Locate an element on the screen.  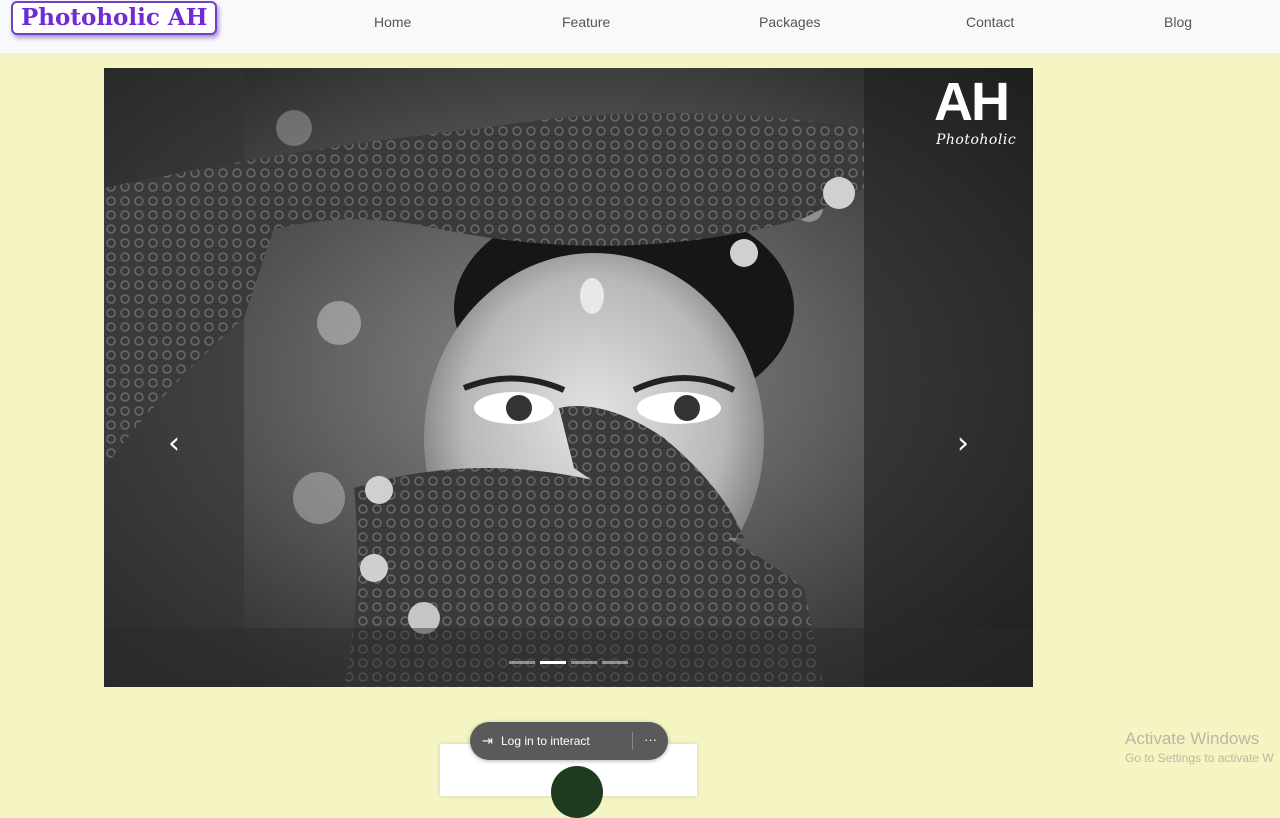
activate-windows-subtitle: Go to Settings to activate W is located at coordinates (1199, 758).